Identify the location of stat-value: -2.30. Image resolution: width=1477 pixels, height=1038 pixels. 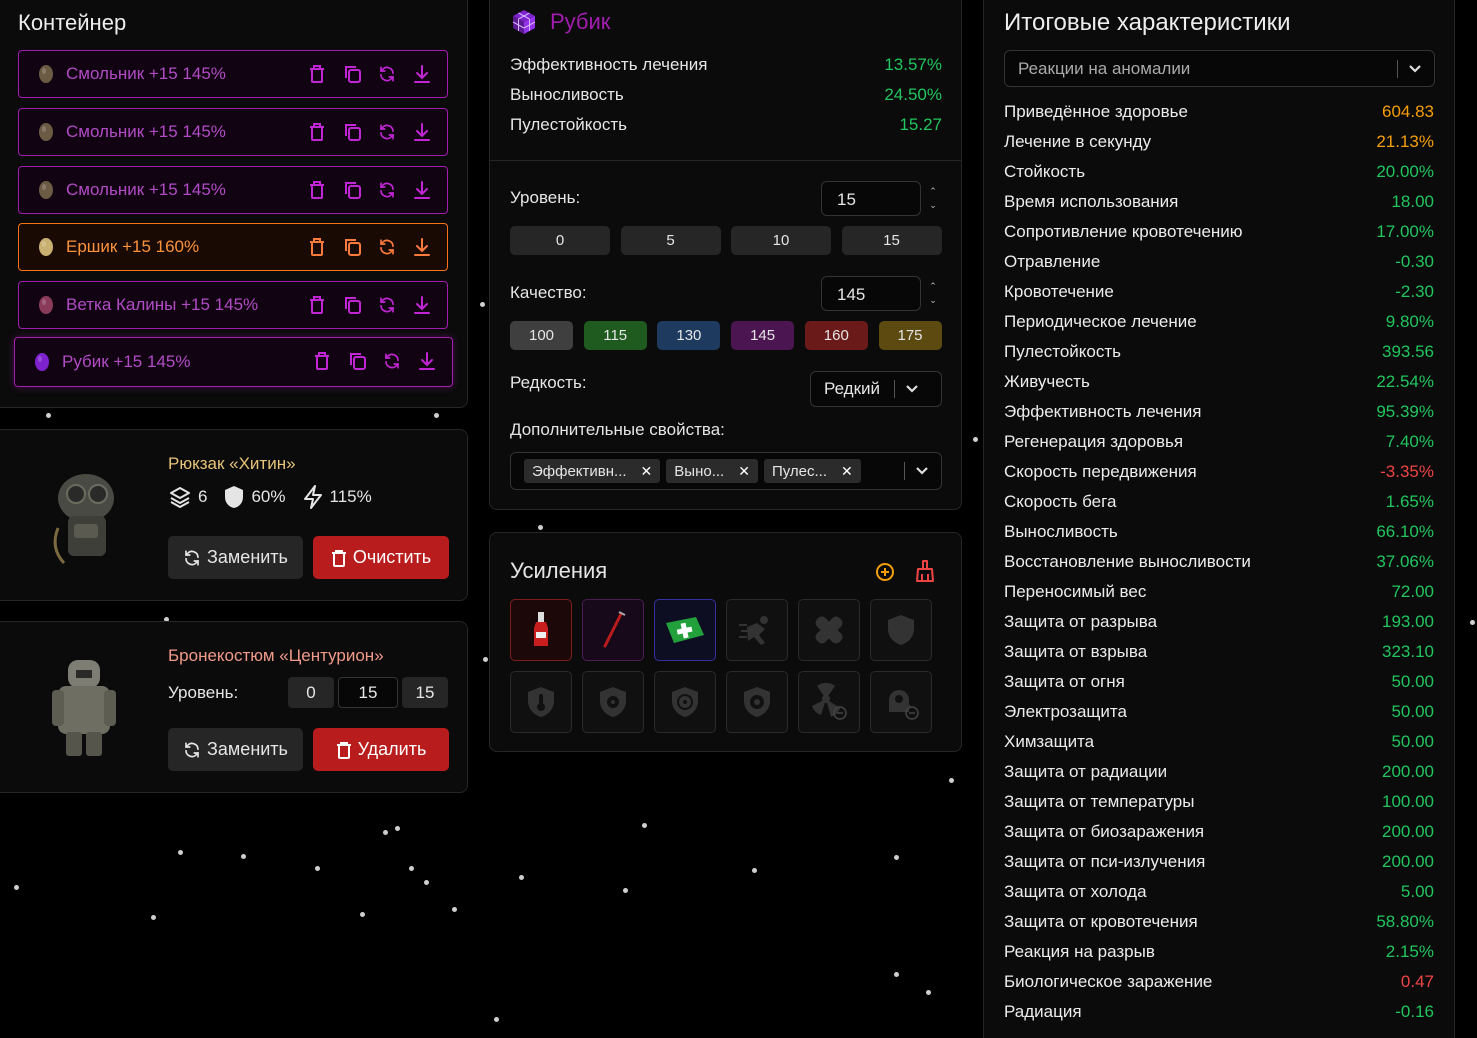
(1414, 291).